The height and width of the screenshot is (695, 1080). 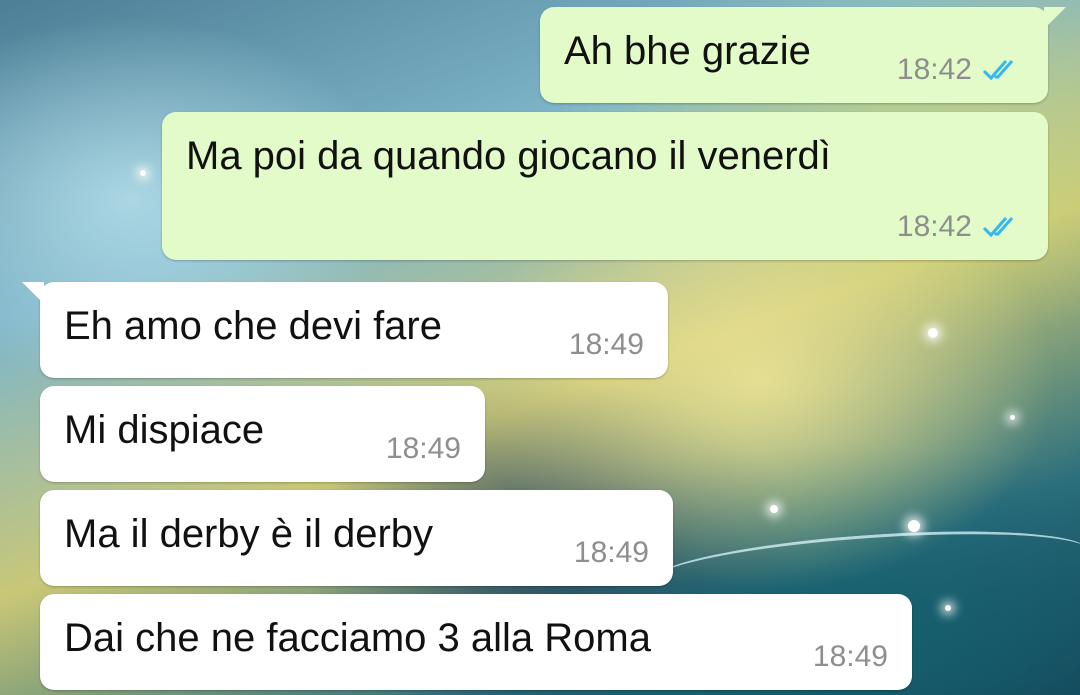 What do you see at coordinates (687, 51) in the screenshot?
I see `message-text: Ah bhe grazie` at bounding box center [687, 51].